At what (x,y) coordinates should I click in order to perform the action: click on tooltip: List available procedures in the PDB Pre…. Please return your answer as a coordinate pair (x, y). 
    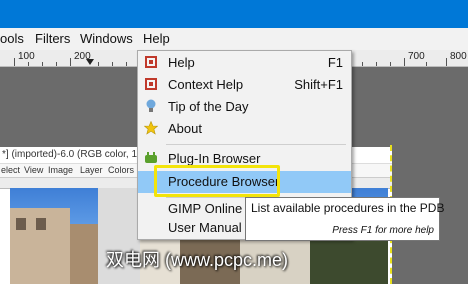
    Looking at the image, I should click on (344, 219).